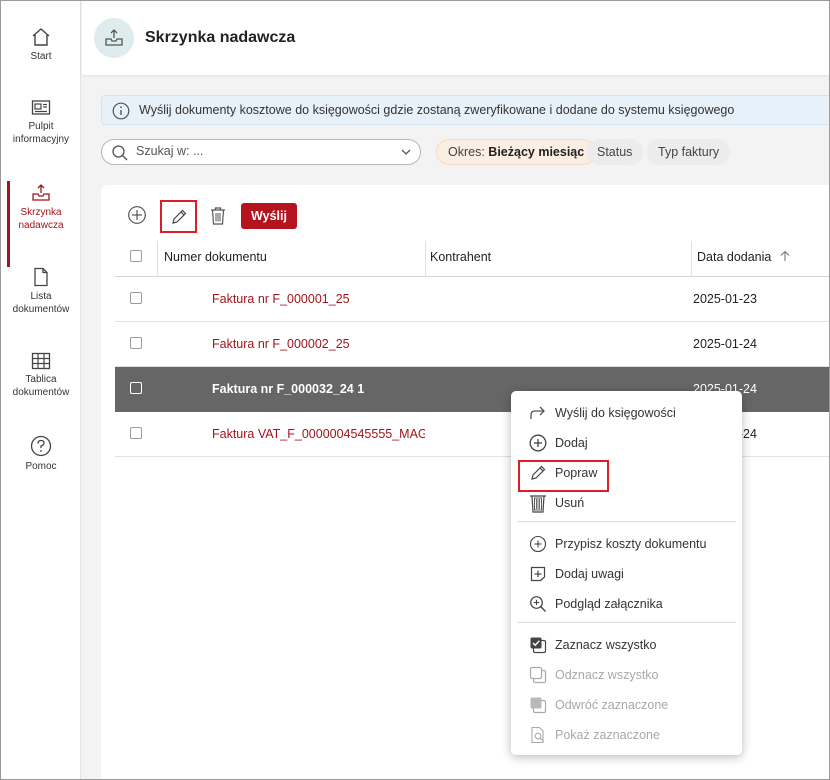 The height and width of the screenshot is (780, 830). I want to click on menu-item-edit: Popraw, so click(563, 473).